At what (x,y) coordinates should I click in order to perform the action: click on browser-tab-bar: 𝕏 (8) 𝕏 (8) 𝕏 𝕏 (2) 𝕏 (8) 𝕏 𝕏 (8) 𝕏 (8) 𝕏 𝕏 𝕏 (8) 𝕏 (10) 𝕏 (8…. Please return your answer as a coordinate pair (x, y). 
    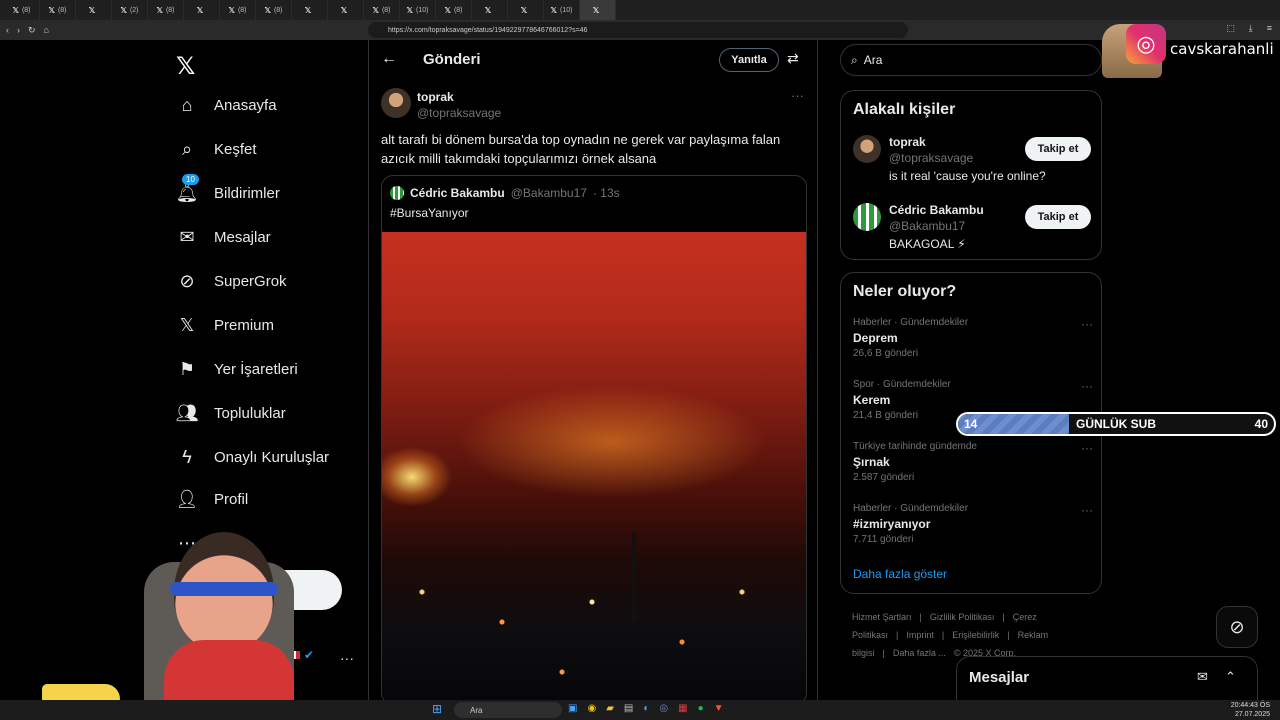
    Looking at the image, I should click on (640, 10).